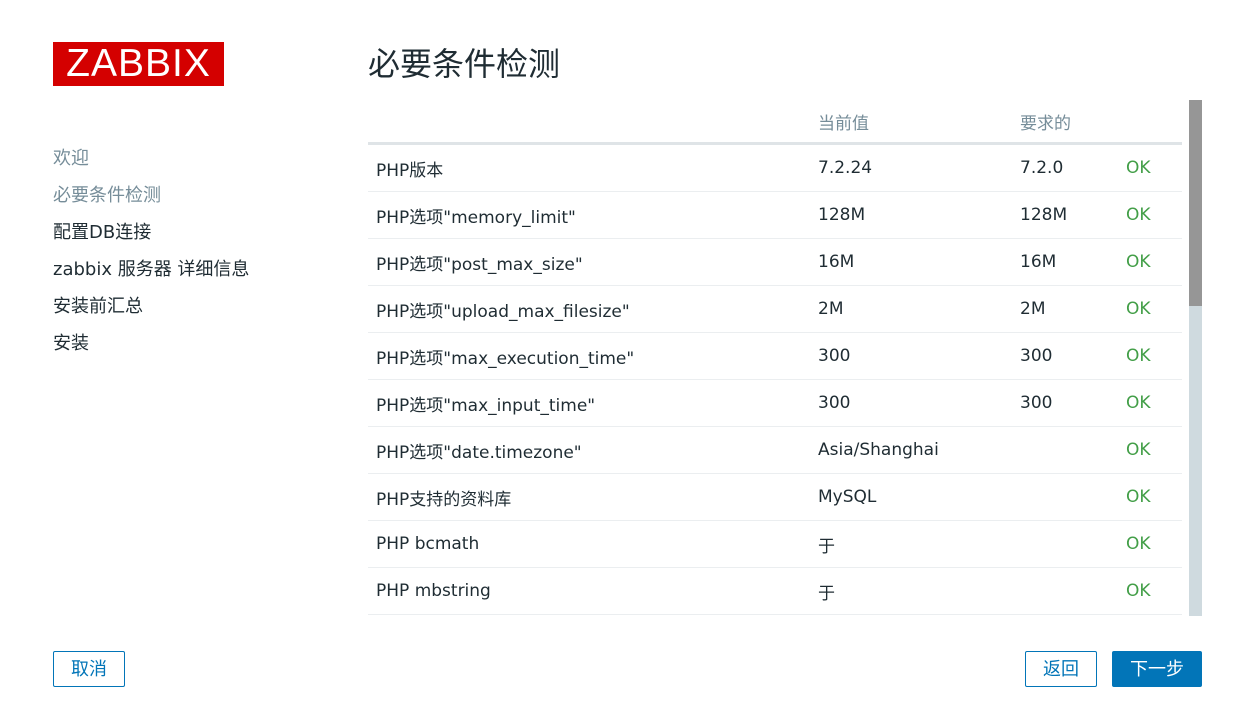  I want to click on row-name: PHP选项"post_max_size", so click(593, 262).